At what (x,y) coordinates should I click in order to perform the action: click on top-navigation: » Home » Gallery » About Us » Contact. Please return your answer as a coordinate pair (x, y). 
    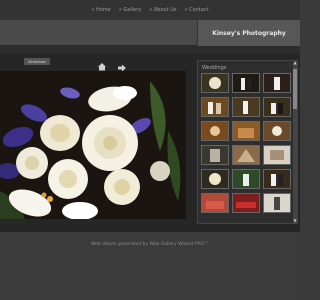
    Looking at the image, I should click on (150, 10).